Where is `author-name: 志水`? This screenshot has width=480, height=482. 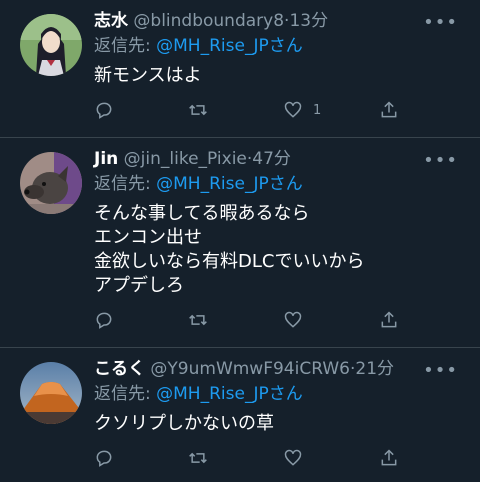
author-name: 志水 is located at coordinates (111, 21).